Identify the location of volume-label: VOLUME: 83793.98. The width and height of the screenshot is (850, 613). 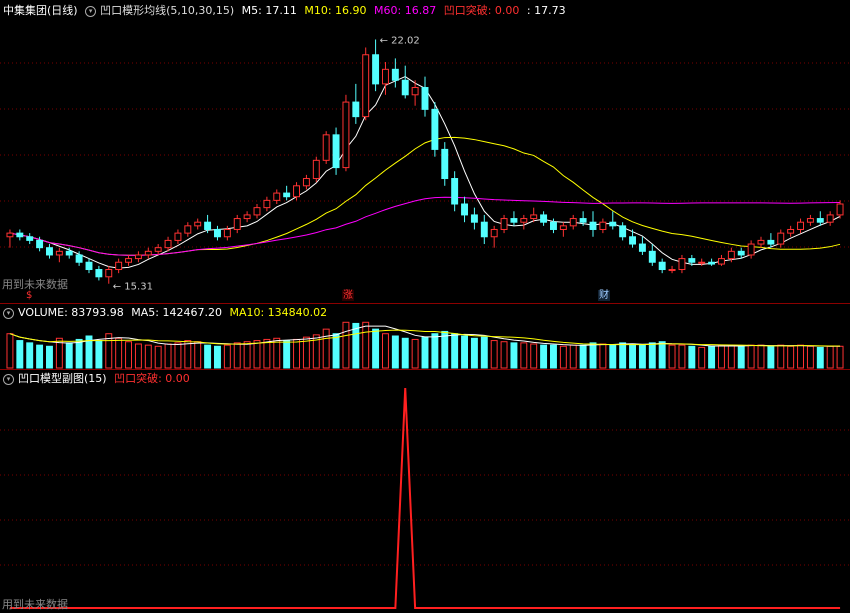
(71, 312).